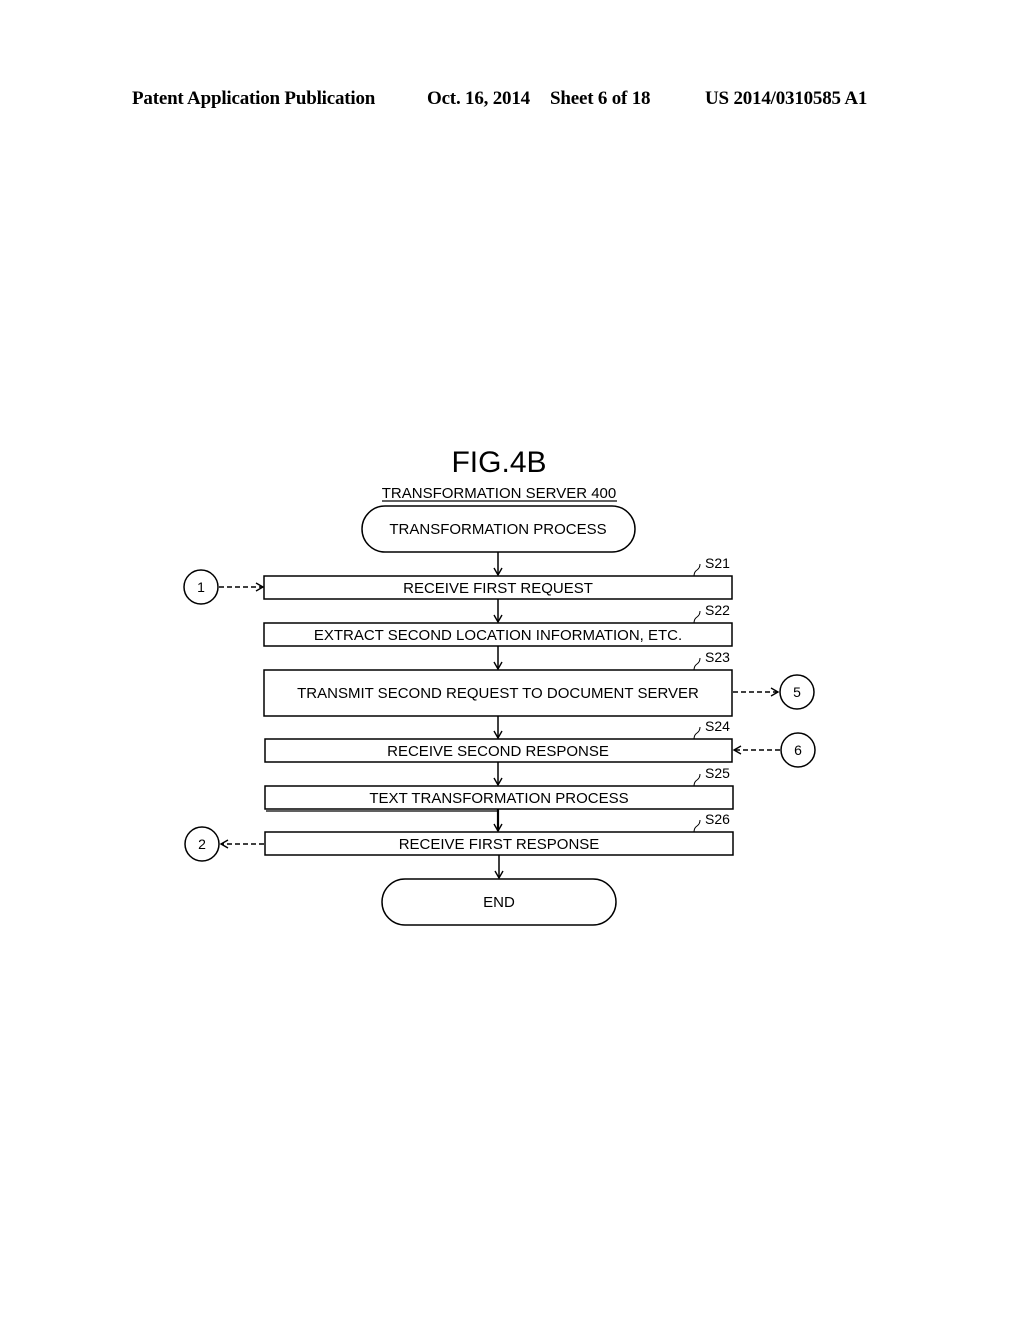  What do you see at coordinates (498, 462) in the screenshot?
I see `figure-title: FIG.4B` at bounding box center [498, 462].